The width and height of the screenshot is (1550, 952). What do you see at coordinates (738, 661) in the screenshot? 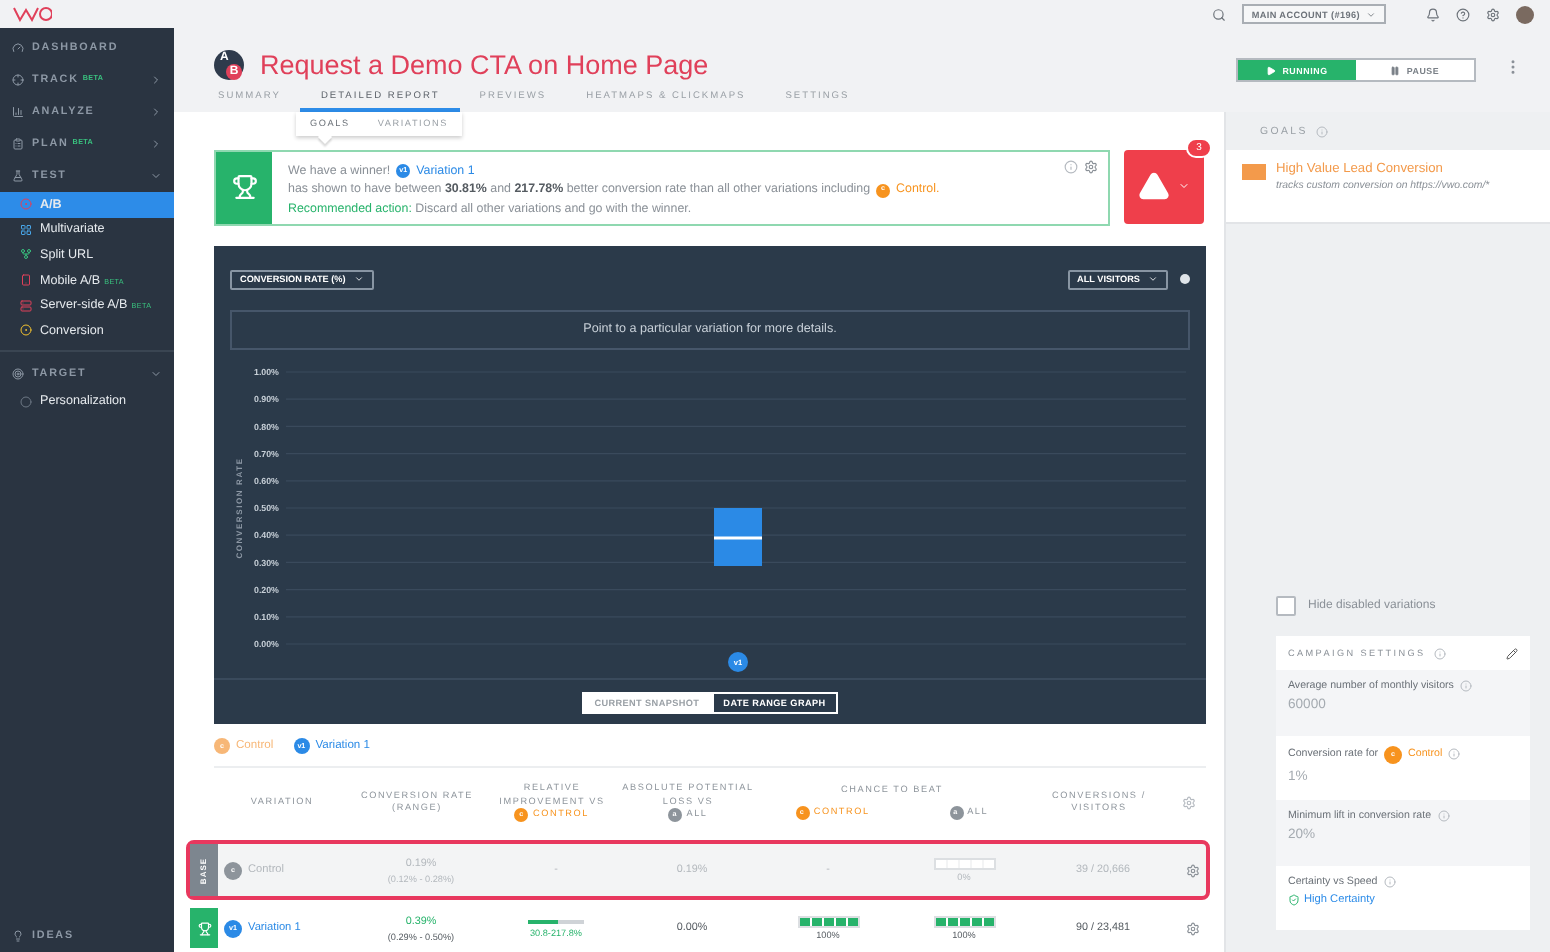
I see `category-badge` at bounding box center [738, 661].